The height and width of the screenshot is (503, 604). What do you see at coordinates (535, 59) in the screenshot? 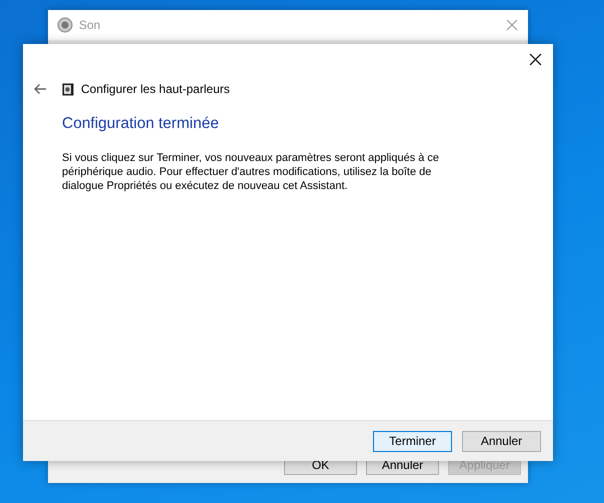
I see `close-icon` at bounding box center [535, 59].